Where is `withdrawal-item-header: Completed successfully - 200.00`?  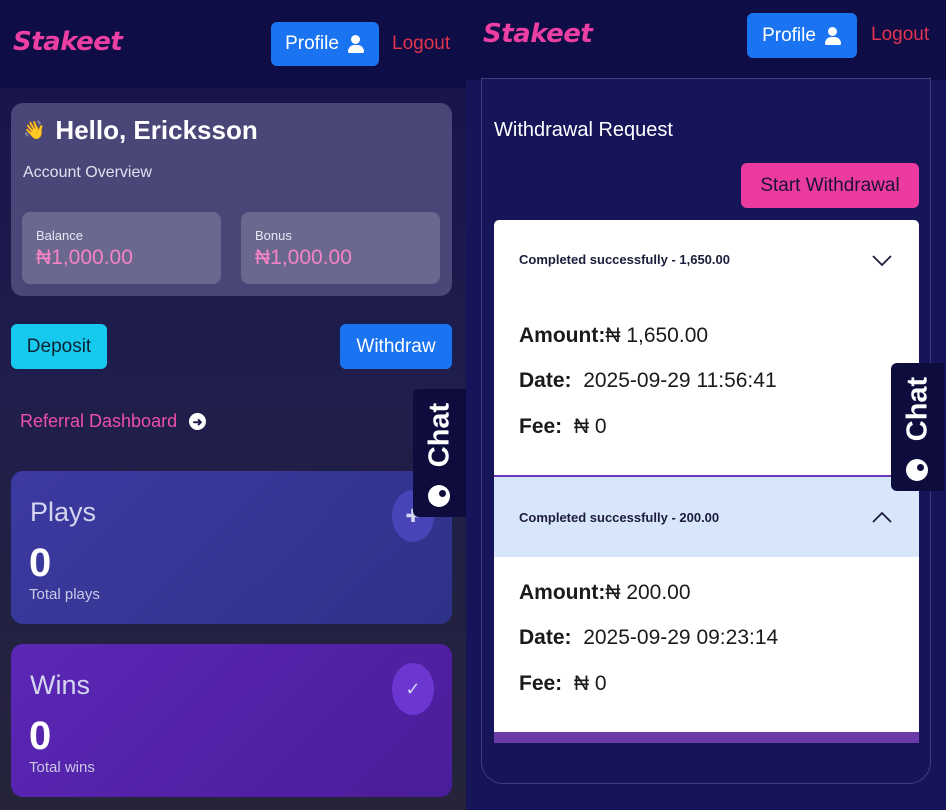 withdrawal-item-header: Completed successfully - 200.00 is located at coordinates (706, 517).